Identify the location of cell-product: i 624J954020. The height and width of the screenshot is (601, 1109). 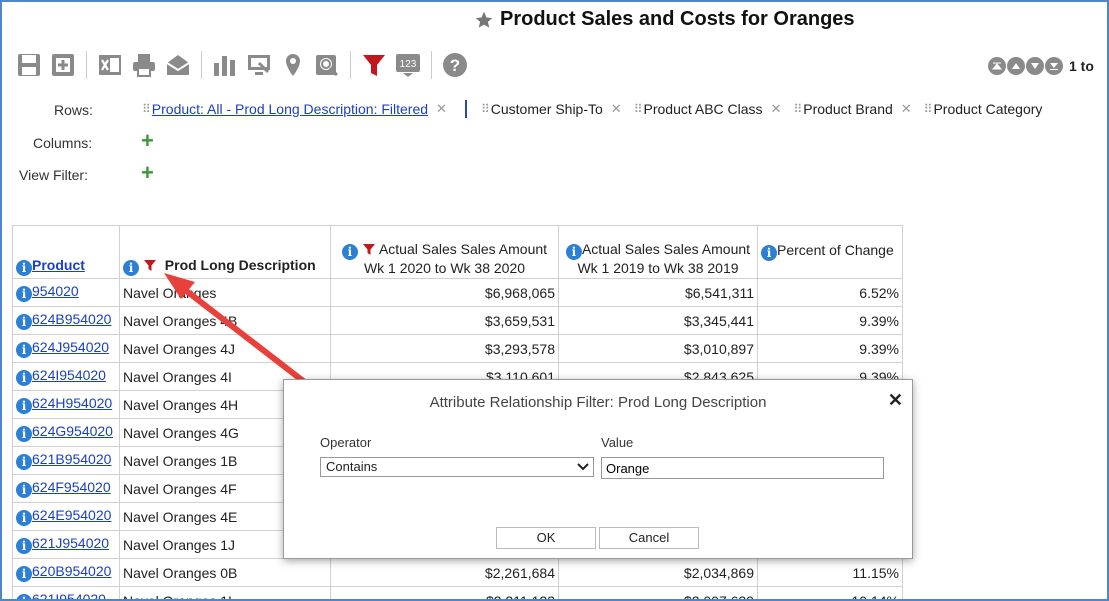
(66, 348).